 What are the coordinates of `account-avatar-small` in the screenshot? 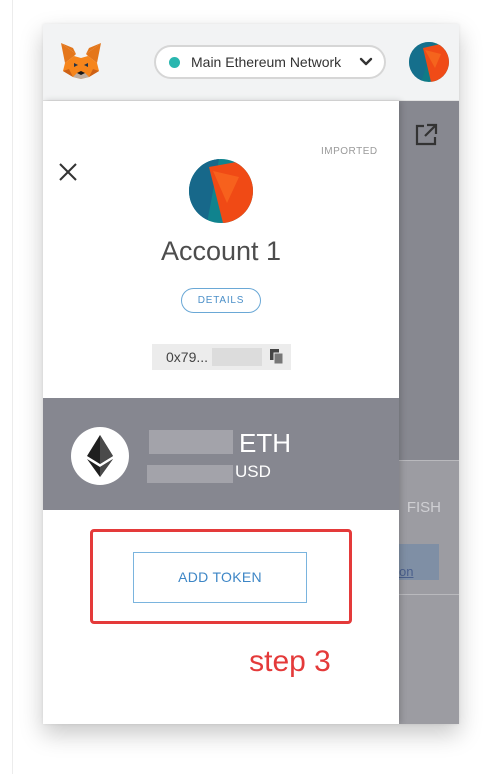 It's located at (429, 62).